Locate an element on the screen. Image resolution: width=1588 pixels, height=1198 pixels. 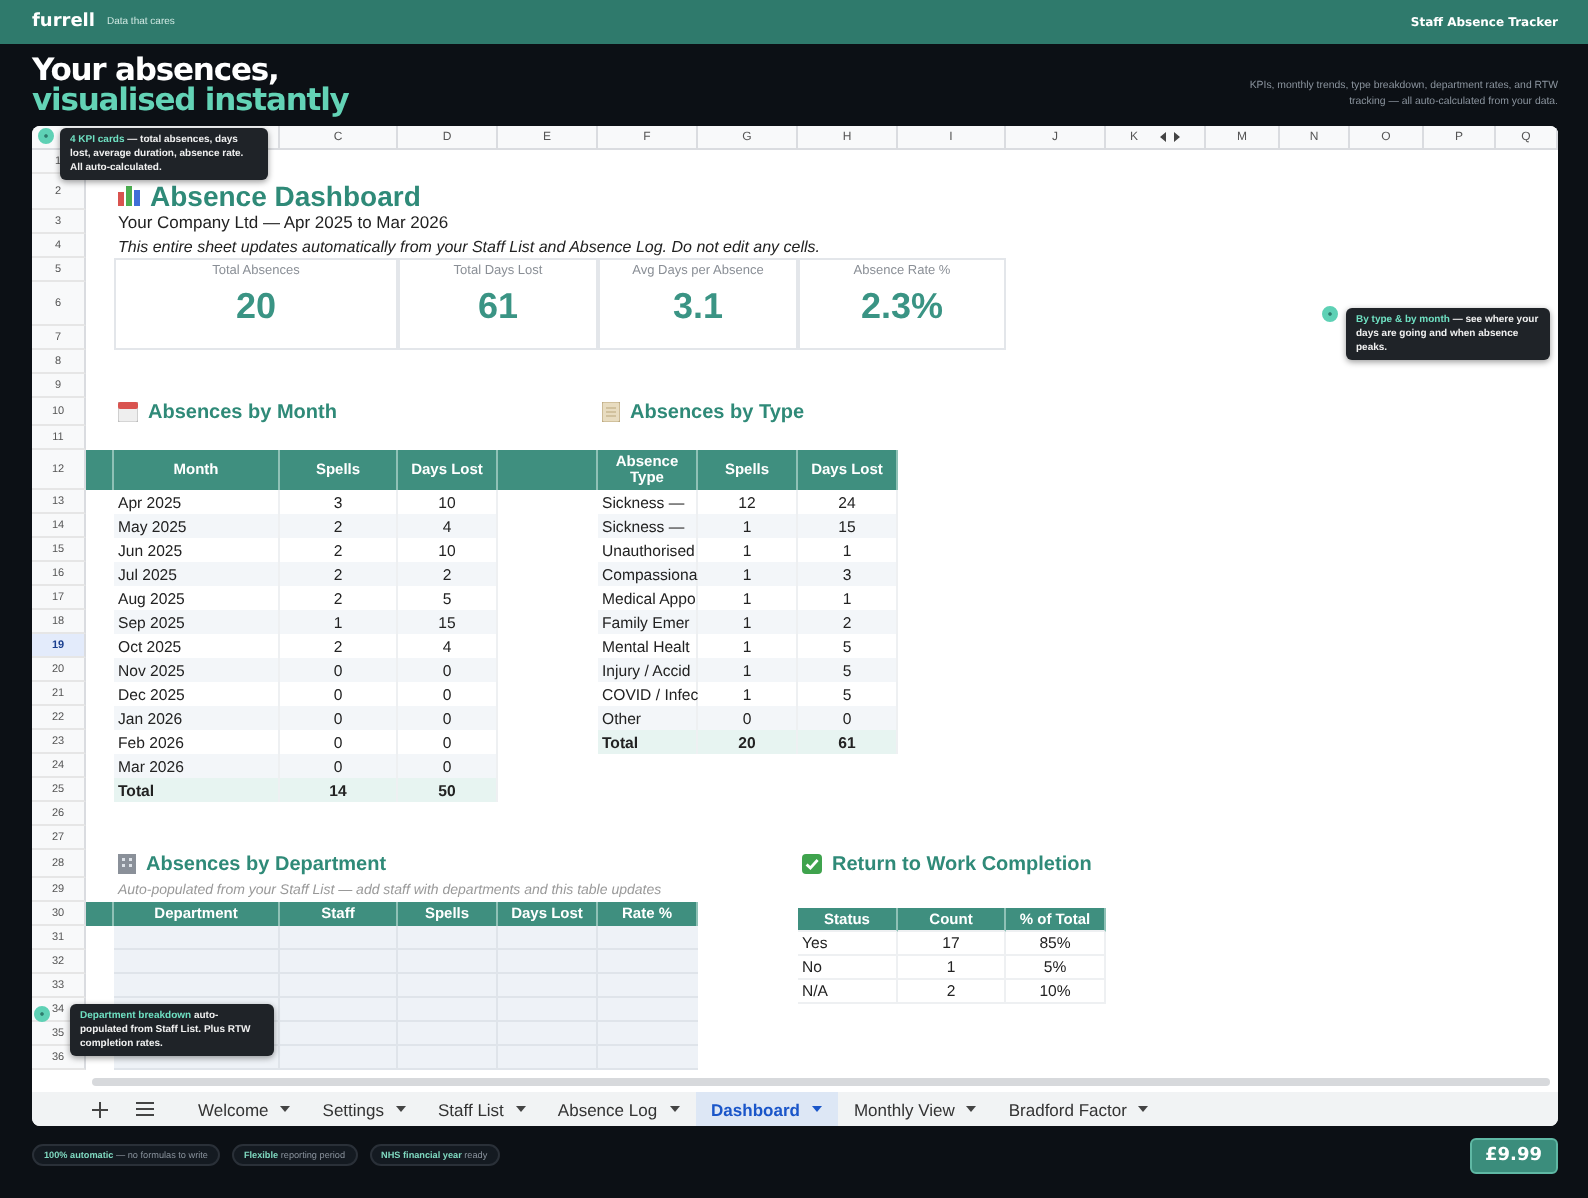
headline: Your absences, is located at coordinates (155, 70).